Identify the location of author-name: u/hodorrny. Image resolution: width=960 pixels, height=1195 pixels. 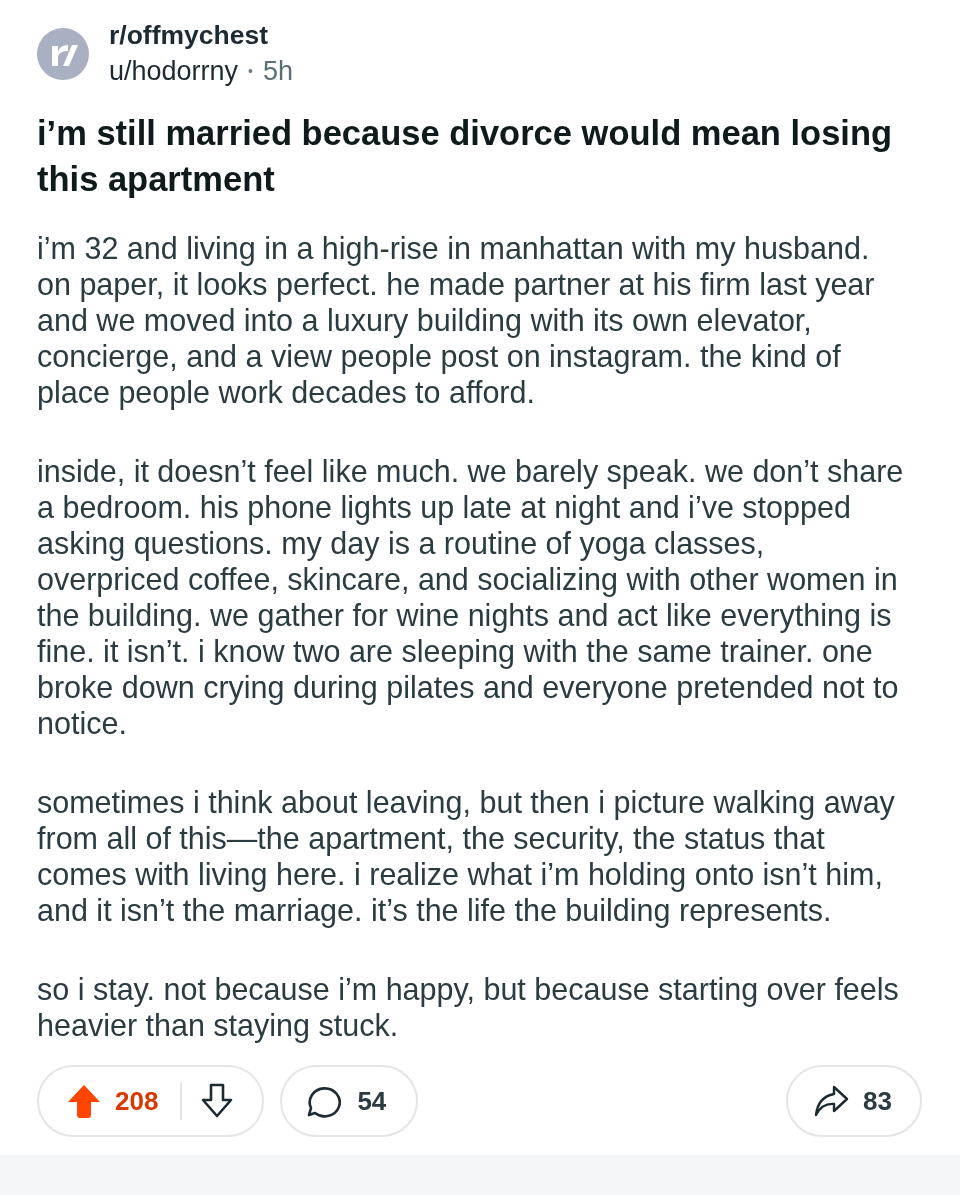
(174, 71).